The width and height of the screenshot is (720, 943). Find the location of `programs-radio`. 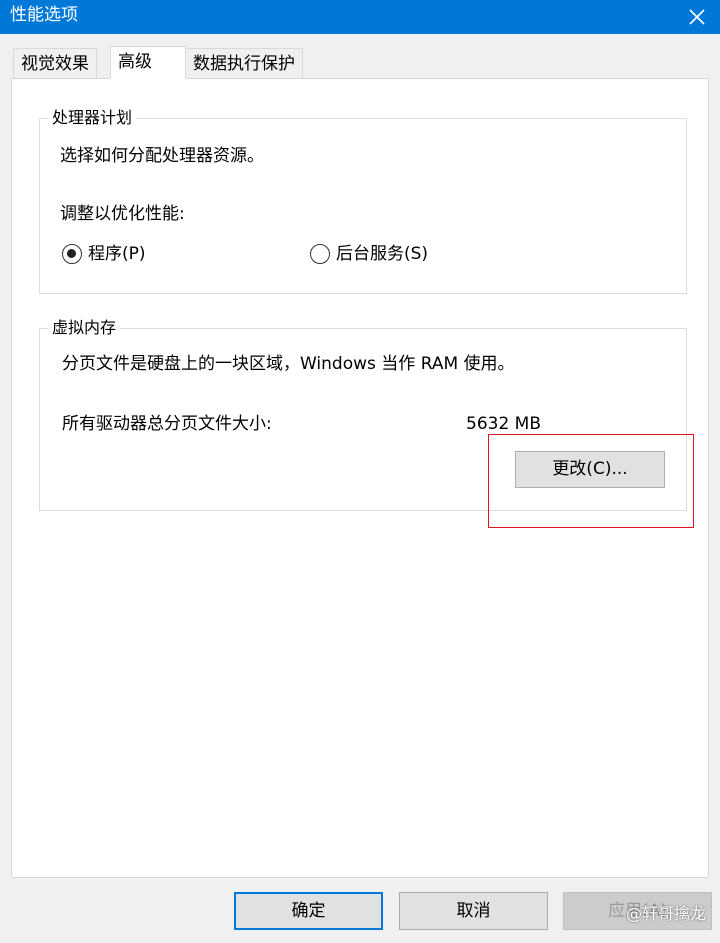

programs-radio is located at coordinates (72, 254).